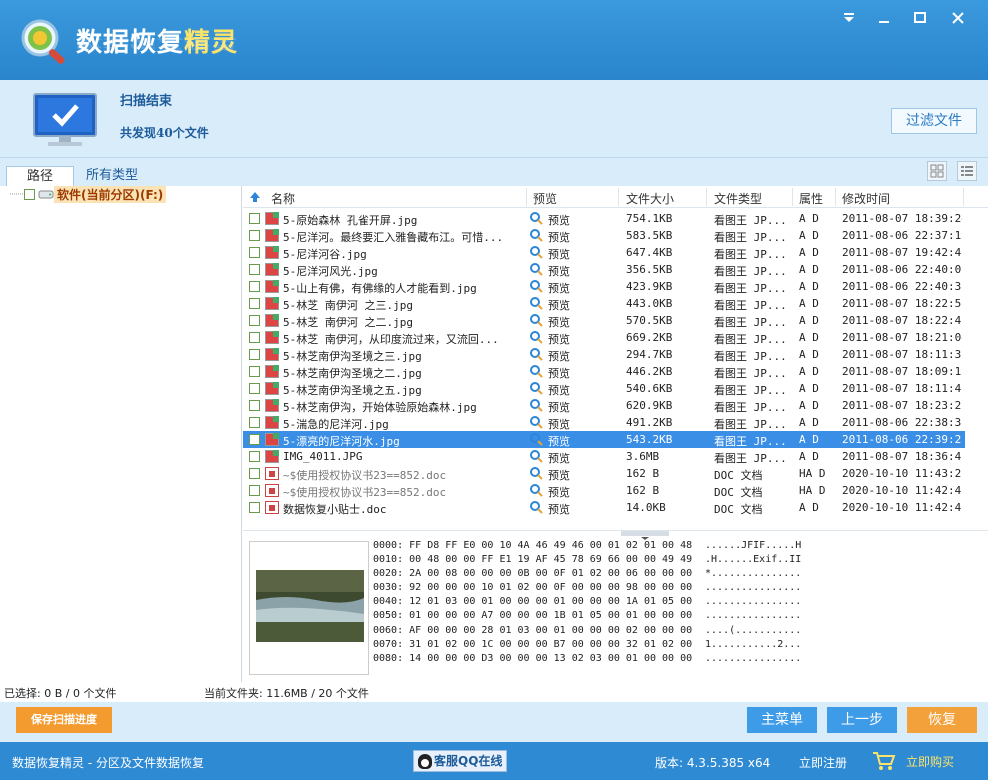 The height and width of the screenshot is (780, 988). What do you see at coordinates (884, 761) in the screenshot?
I see `cart-icon` at bounding box center [884, 761].